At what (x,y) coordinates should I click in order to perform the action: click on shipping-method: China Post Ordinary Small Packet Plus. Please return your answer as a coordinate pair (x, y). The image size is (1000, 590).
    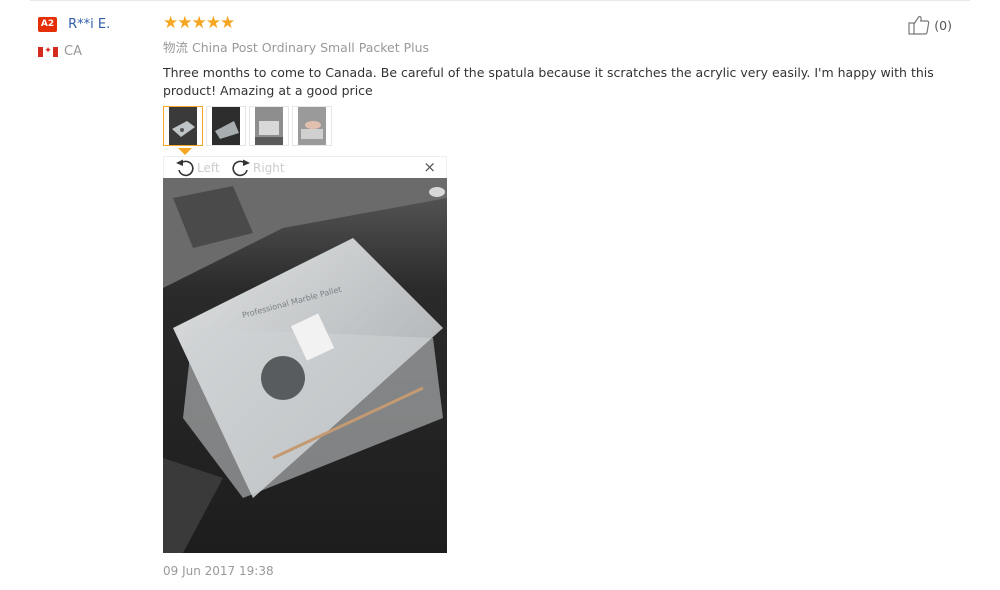
    Looking at the image, I should click on (311, 47).